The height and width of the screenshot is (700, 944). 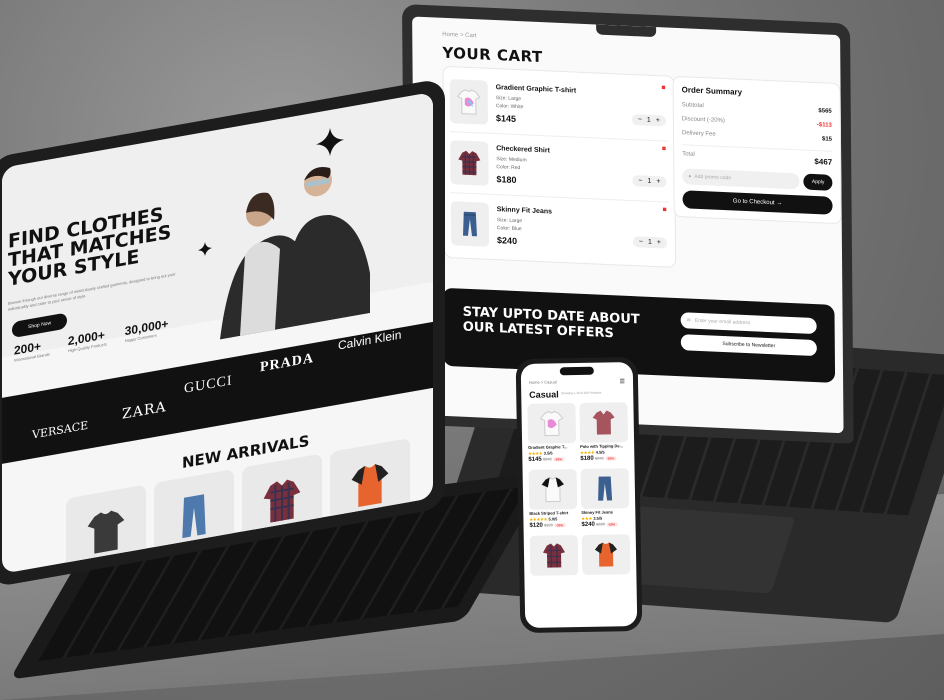 What do you see at coordinates (692, 106) in the screenshot?
I see `subtotal-label: Subtotal` at bounding box center [692, 106].